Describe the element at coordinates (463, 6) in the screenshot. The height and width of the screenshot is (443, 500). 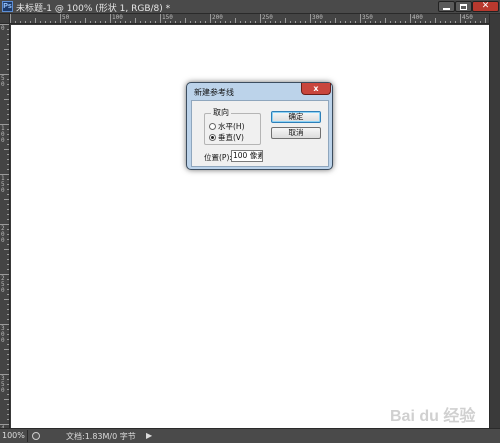
I see `maximize-button` at that location.